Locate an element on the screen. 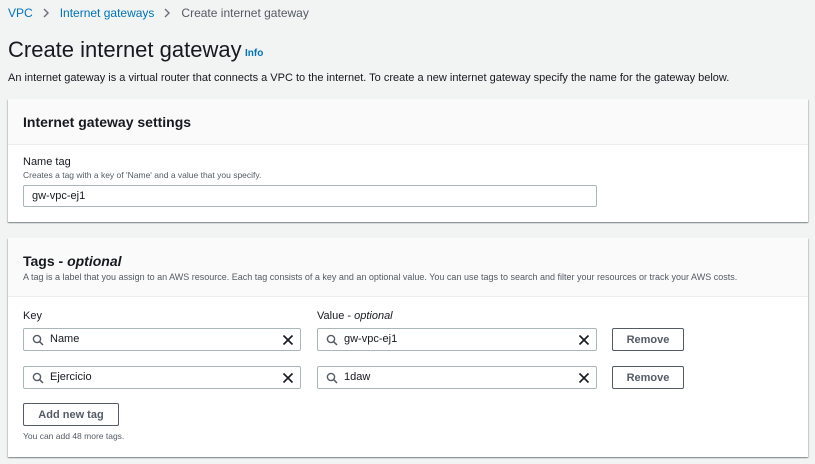 Image resolution: width=815 pixels, height=464 pixels. tag-value-value: gw-vpc-ej1 is located at coordinates (371, 339).